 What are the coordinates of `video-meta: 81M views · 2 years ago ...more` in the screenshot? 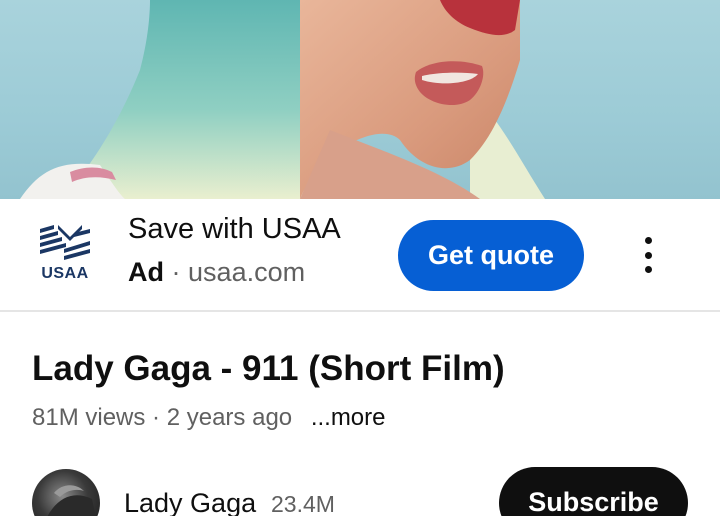 It's located at (209, 418).